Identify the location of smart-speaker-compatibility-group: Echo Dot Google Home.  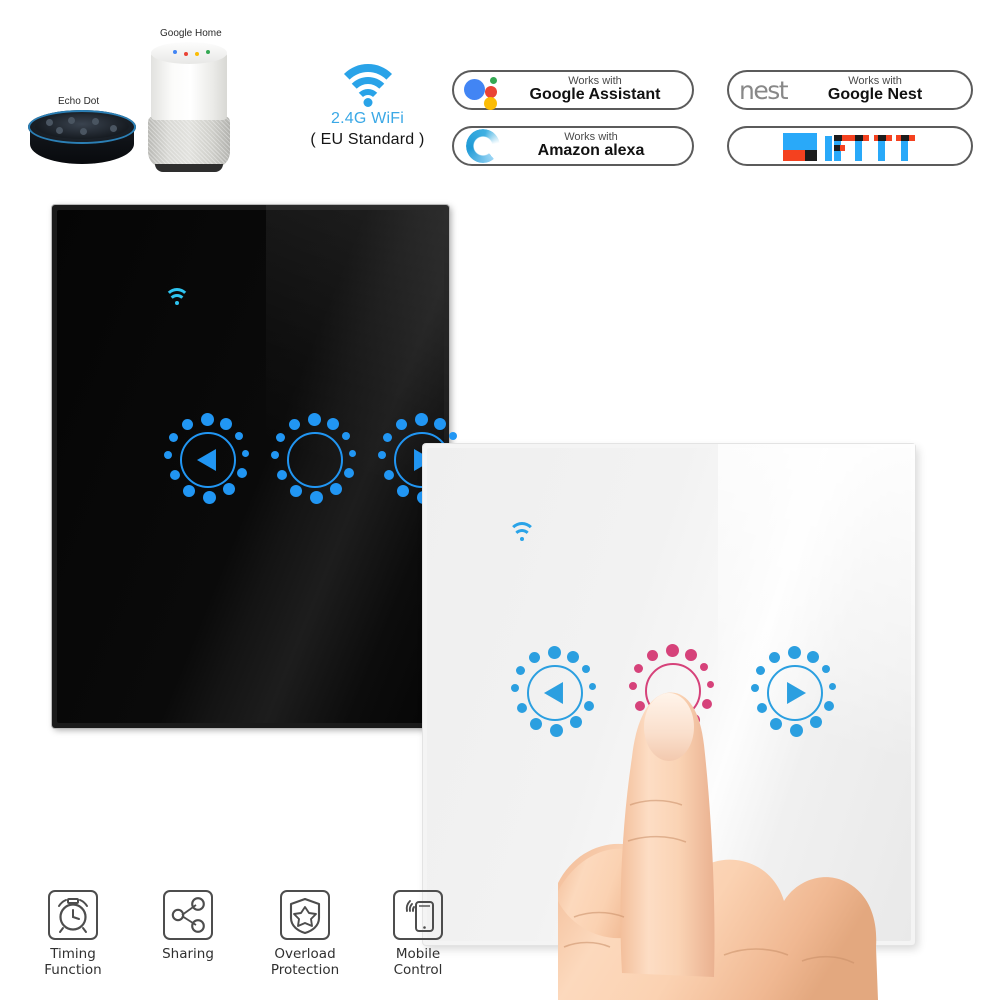
(150, 97).